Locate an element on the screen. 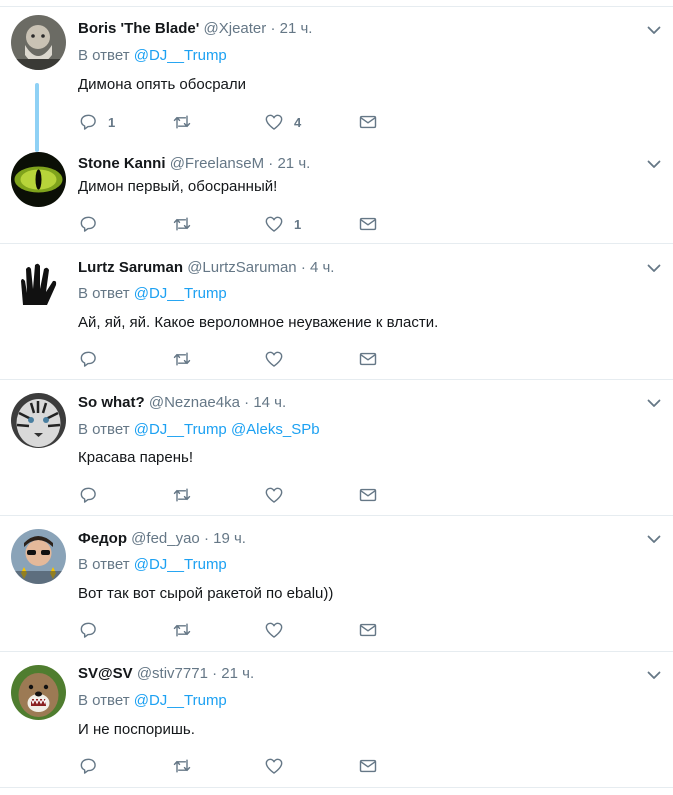 This screenshot has width=673, height=795. like-count: 4 is located at coordinates (298, 122).